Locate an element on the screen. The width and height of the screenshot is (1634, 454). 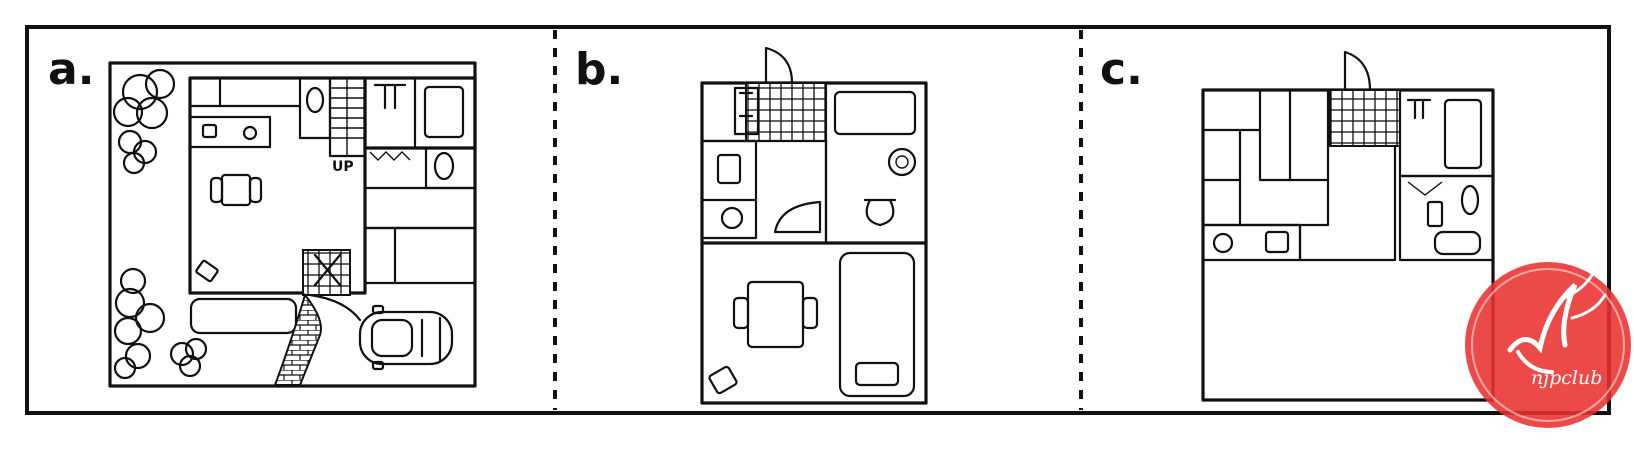
car-icon is located at coordinates (406, 337).